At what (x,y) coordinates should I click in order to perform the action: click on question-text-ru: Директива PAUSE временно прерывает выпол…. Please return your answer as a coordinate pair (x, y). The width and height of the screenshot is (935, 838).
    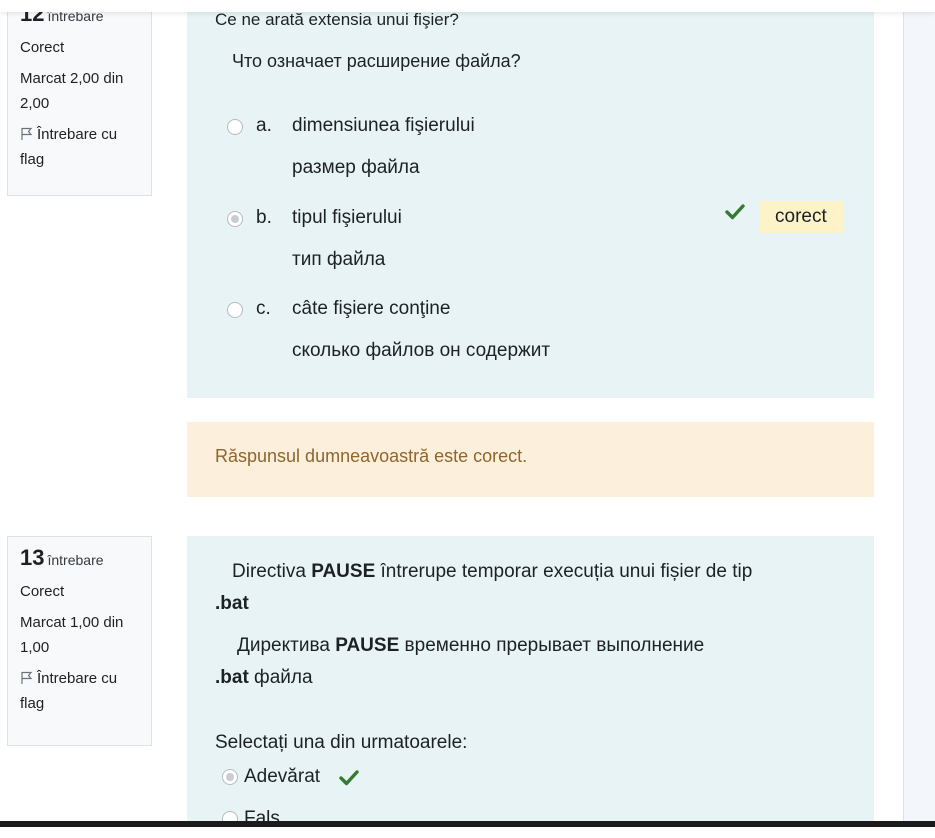
    Looking at the image, I should click on (470, 645).